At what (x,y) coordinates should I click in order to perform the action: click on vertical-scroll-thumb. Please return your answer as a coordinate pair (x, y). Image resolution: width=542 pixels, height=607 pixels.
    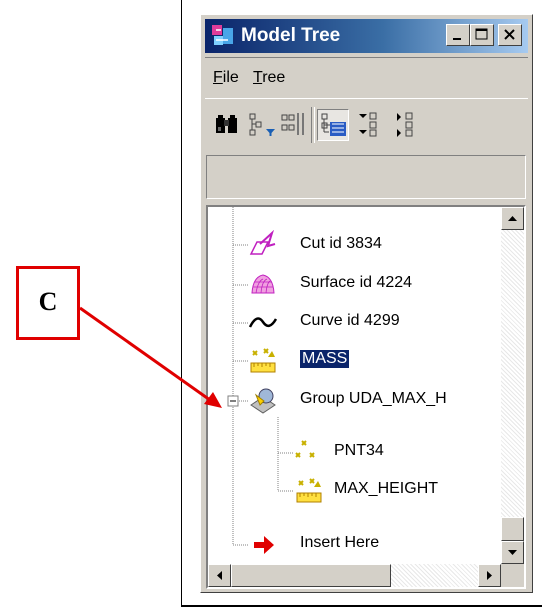
    Looking at the image, I should click on (512, 529).